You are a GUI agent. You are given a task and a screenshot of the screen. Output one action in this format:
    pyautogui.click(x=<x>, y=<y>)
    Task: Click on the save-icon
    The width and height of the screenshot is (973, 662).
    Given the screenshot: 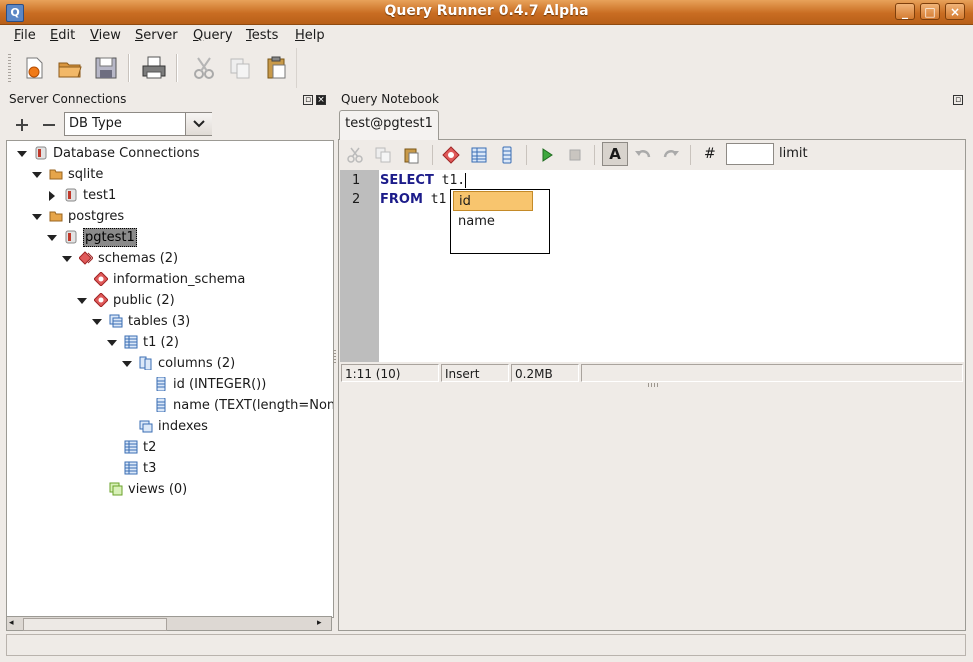 What is the action you would take?
    pyautogui.click(x=106, y=68)
    